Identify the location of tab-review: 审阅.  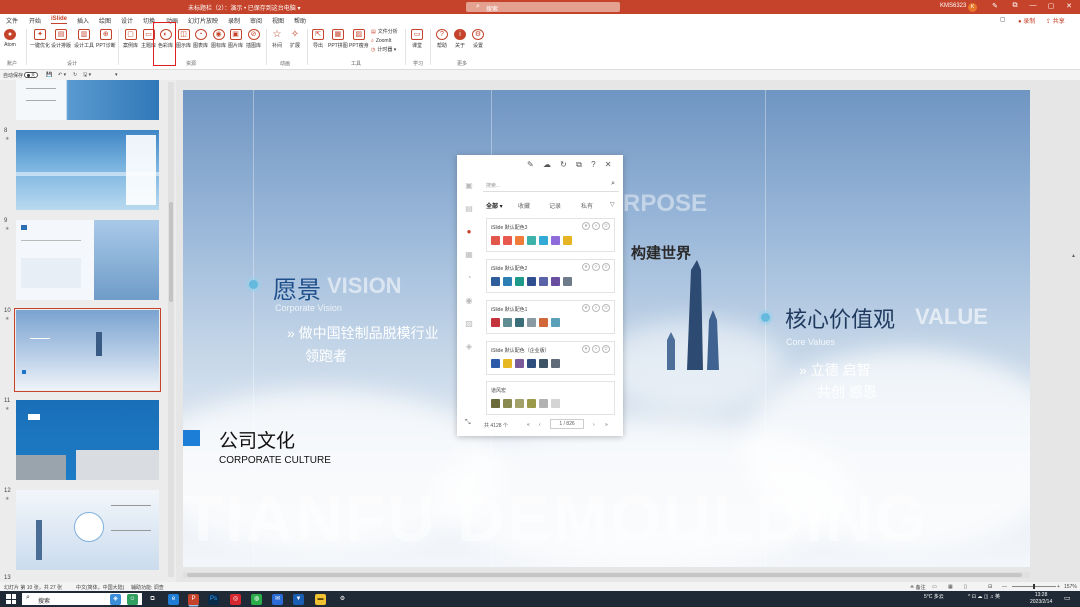
(256, 20).